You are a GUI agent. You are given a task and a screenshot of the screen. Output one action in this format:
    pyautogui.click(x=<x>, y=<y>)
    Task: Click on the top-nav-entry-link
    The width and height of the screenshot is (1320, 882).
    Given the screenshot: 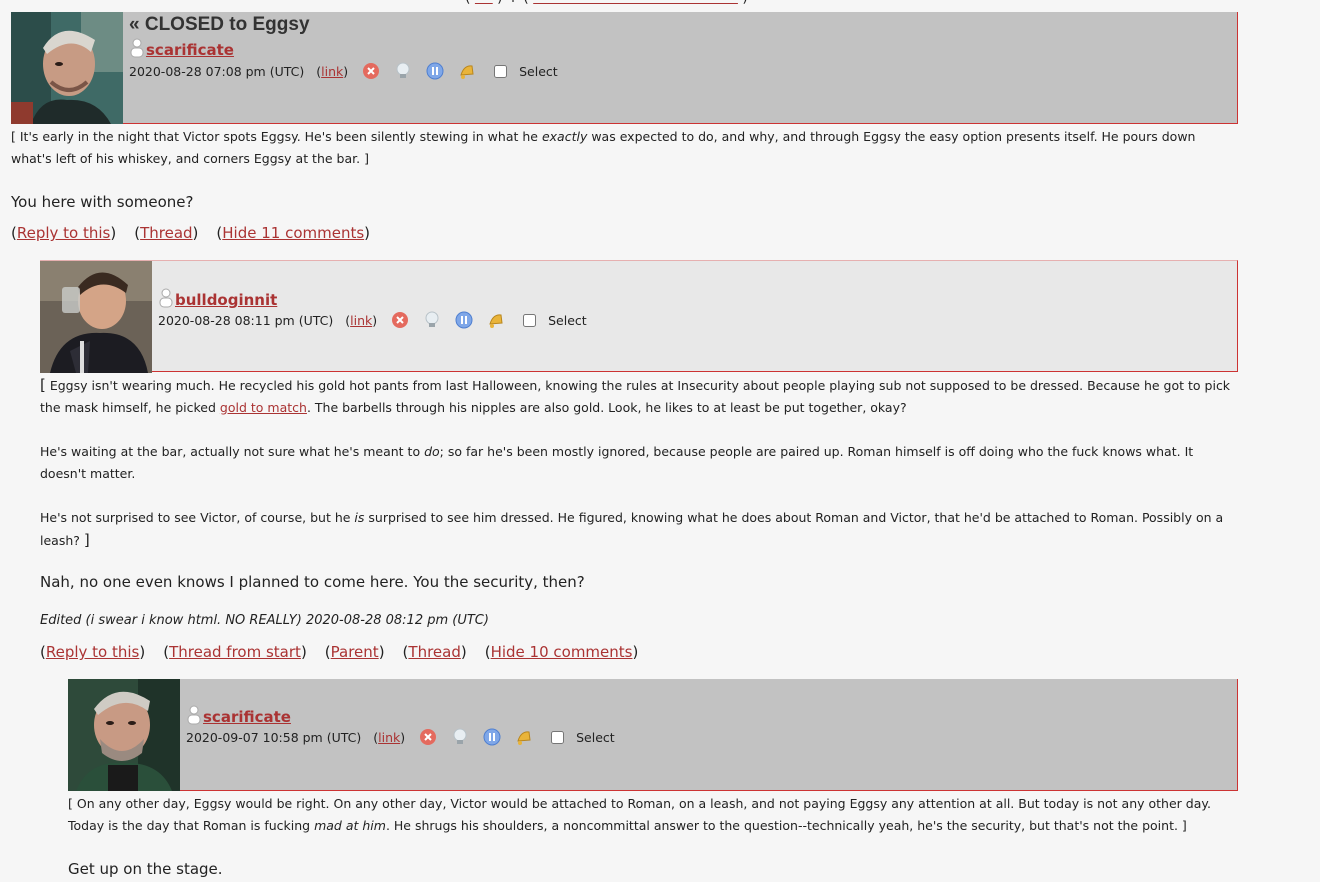 What is the action you would take?
    pyautogui.click(x=635, y=3)
    